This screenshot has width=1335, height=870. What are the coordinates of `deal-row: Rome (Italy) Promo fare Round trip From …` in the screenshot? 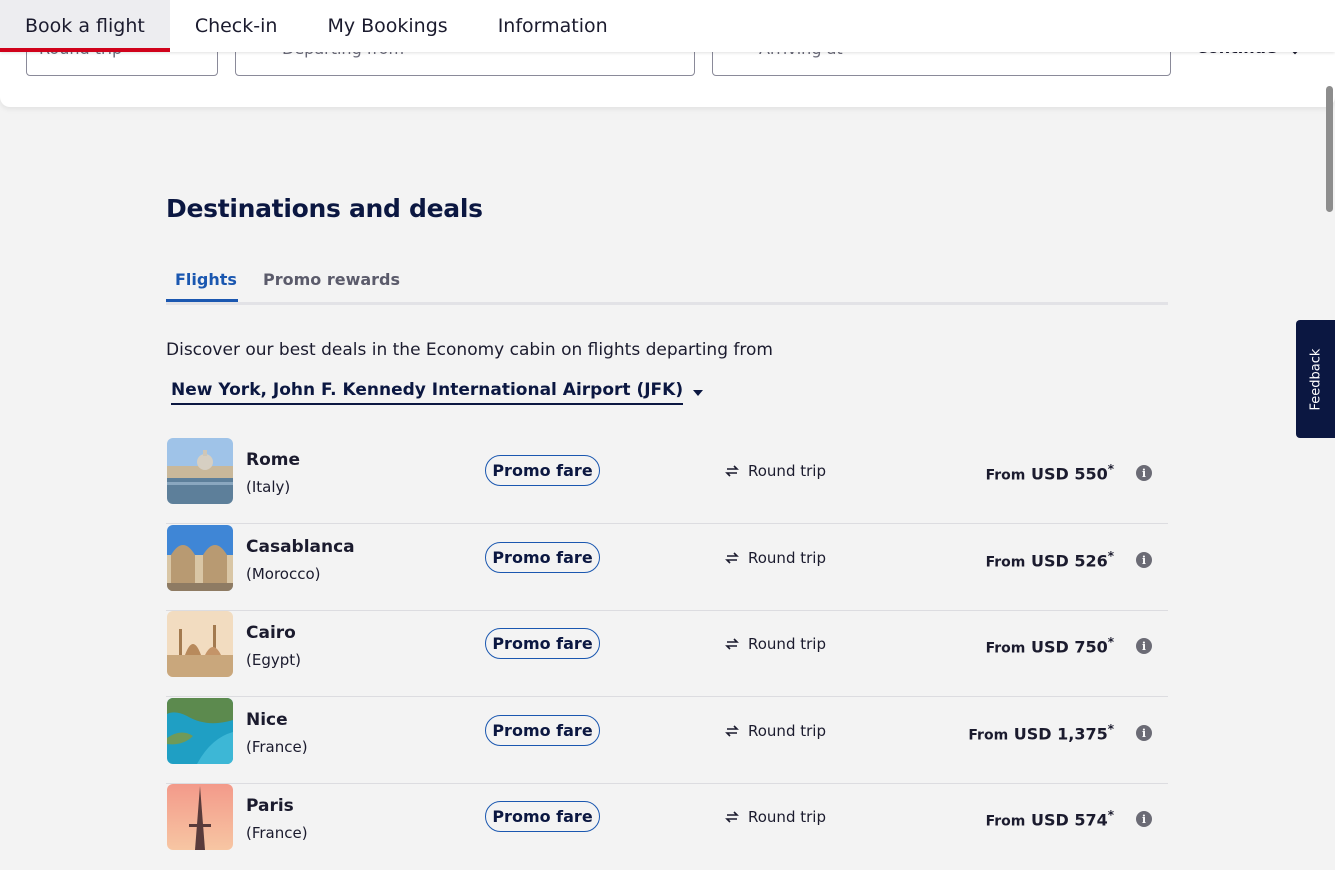 It's located at (667, 481).